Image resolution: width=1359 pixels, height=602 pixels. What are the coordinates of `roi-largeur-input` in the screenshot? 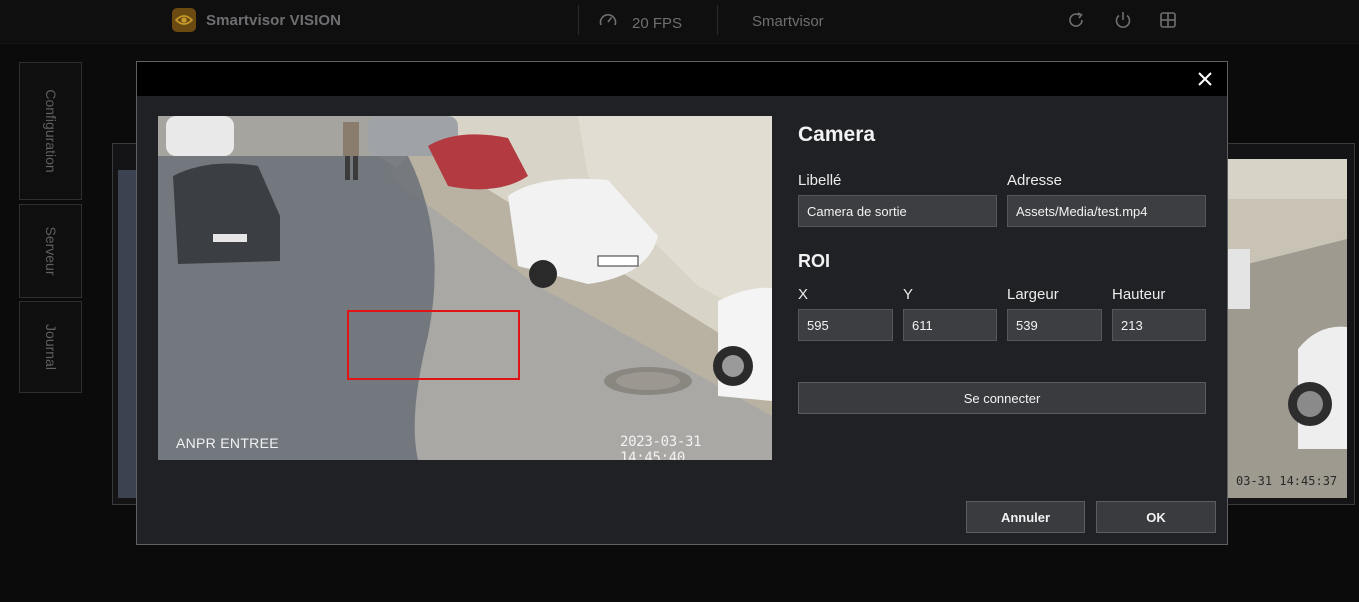 It's located at (1054, 325).